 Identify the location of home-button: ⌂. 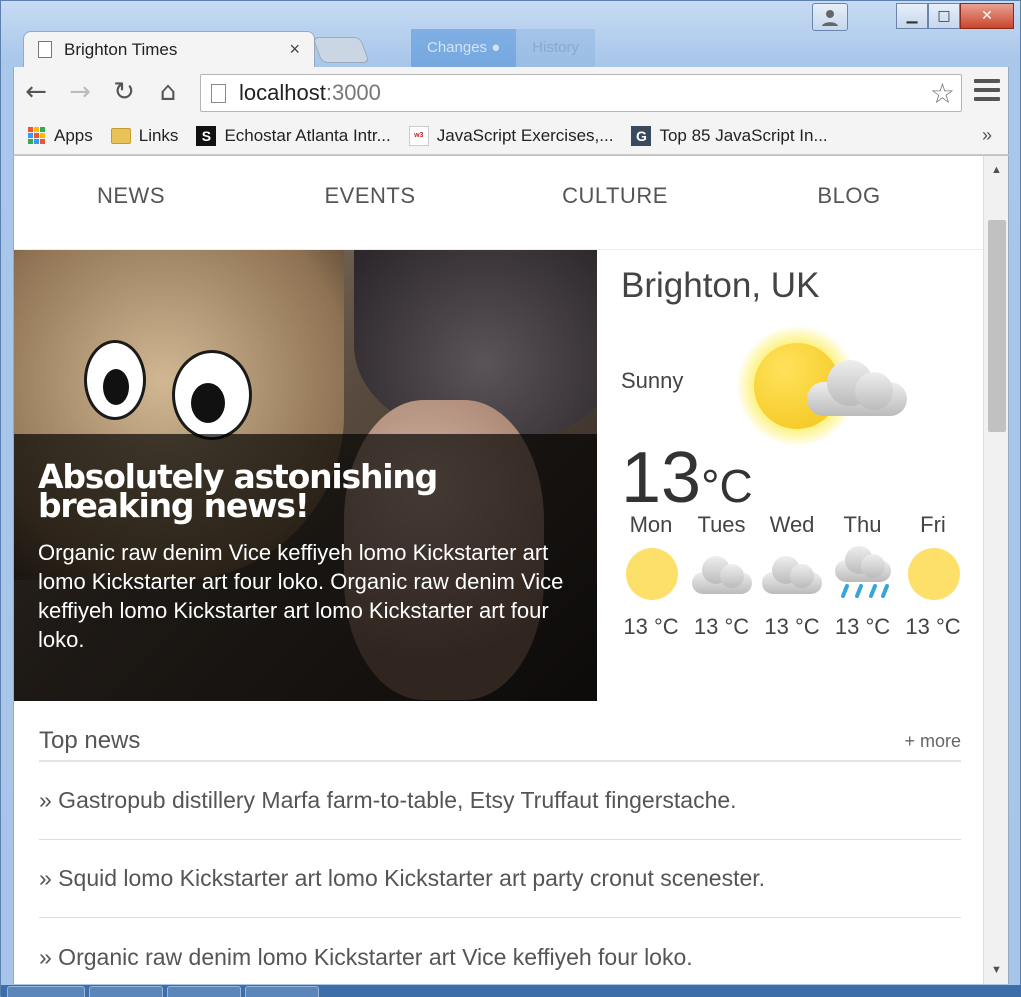
(168, 92).